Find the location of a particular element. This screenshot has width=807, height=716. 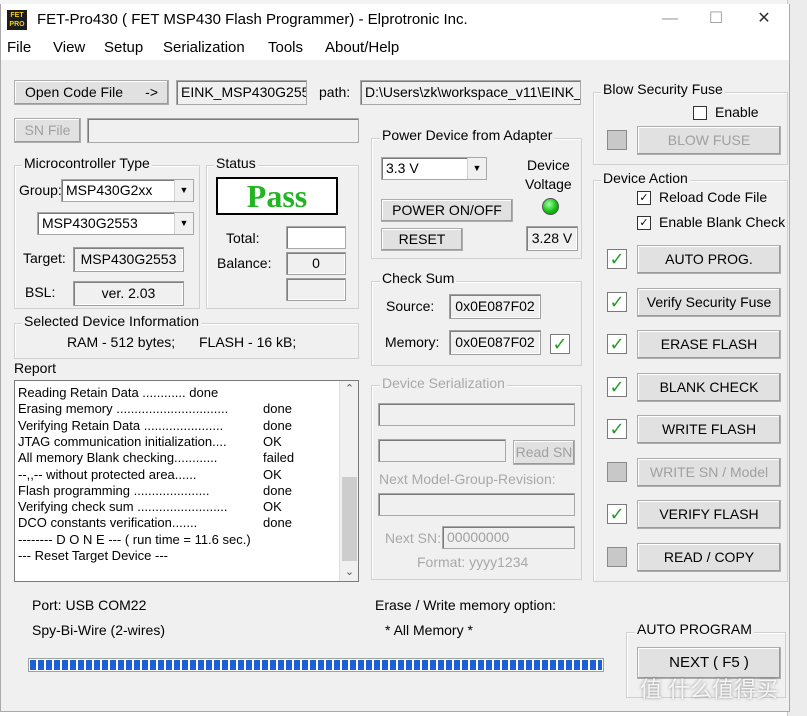

power-group-title: Power Device from Adapter is located at coordinates (467, 135).